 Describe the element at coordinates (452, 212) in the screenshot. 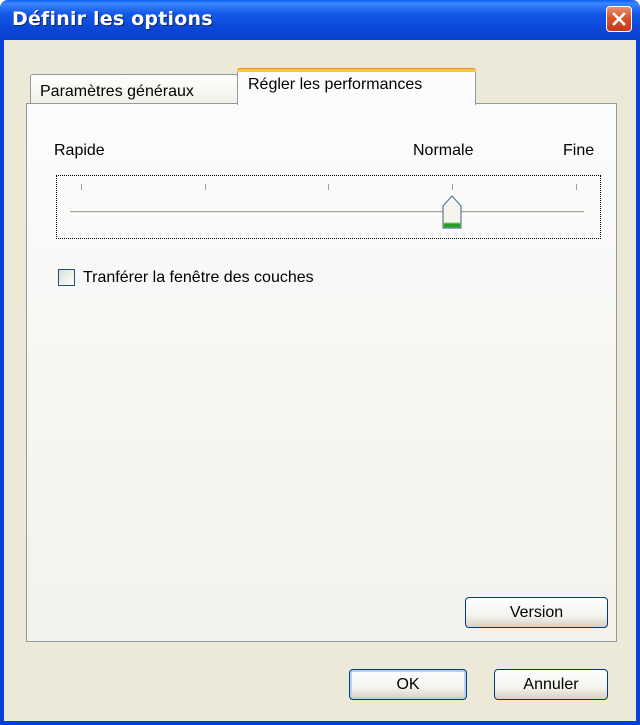

I see `slider-thumb-icon` at that location.